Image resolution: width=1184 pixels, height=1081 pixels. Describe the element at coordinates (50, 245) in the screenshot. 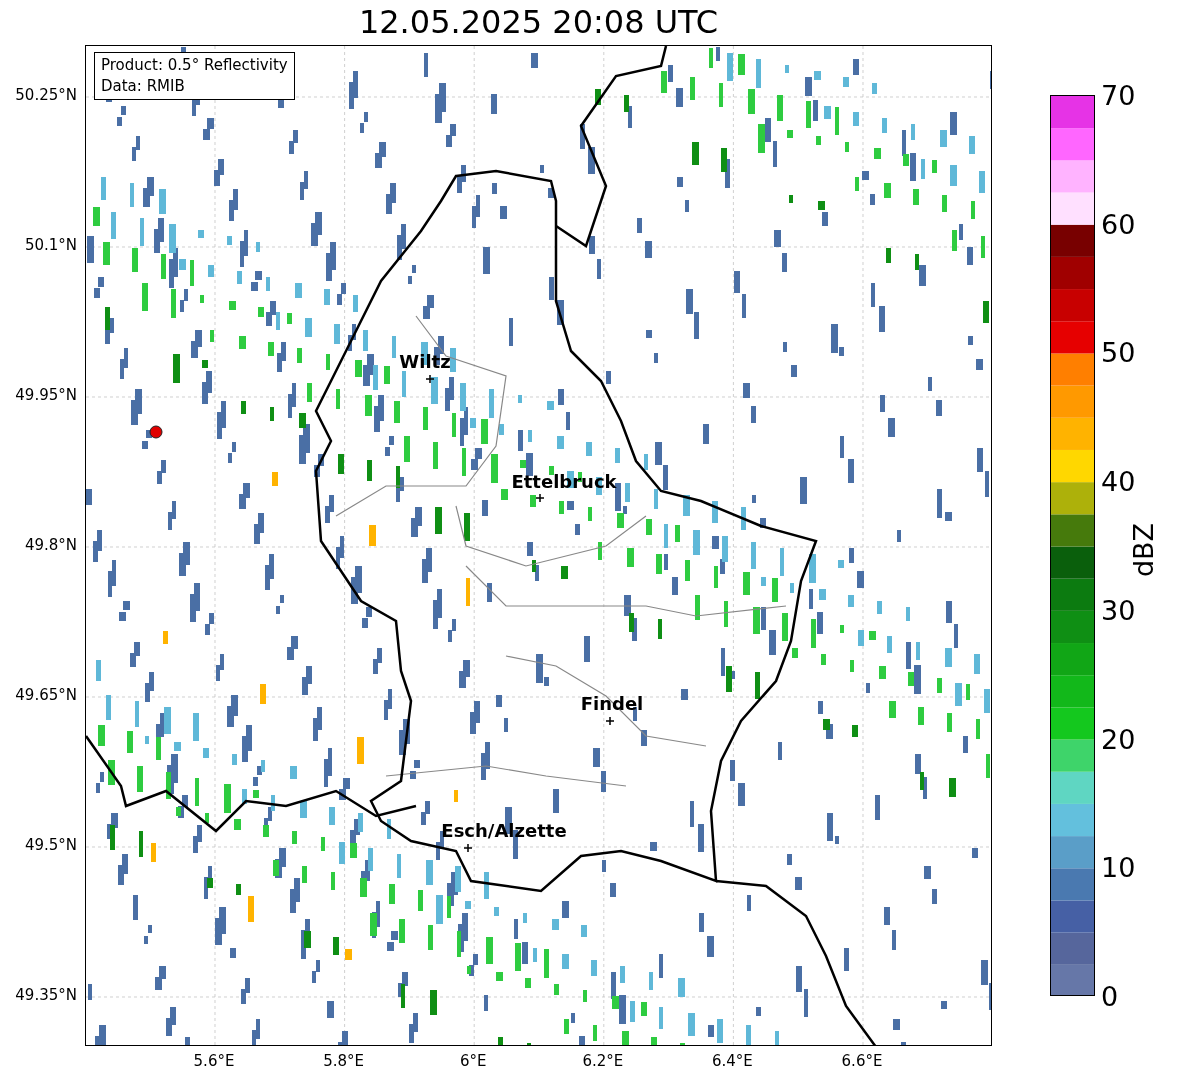

I see `latitude-tick-label: 50.1°N` at that location.